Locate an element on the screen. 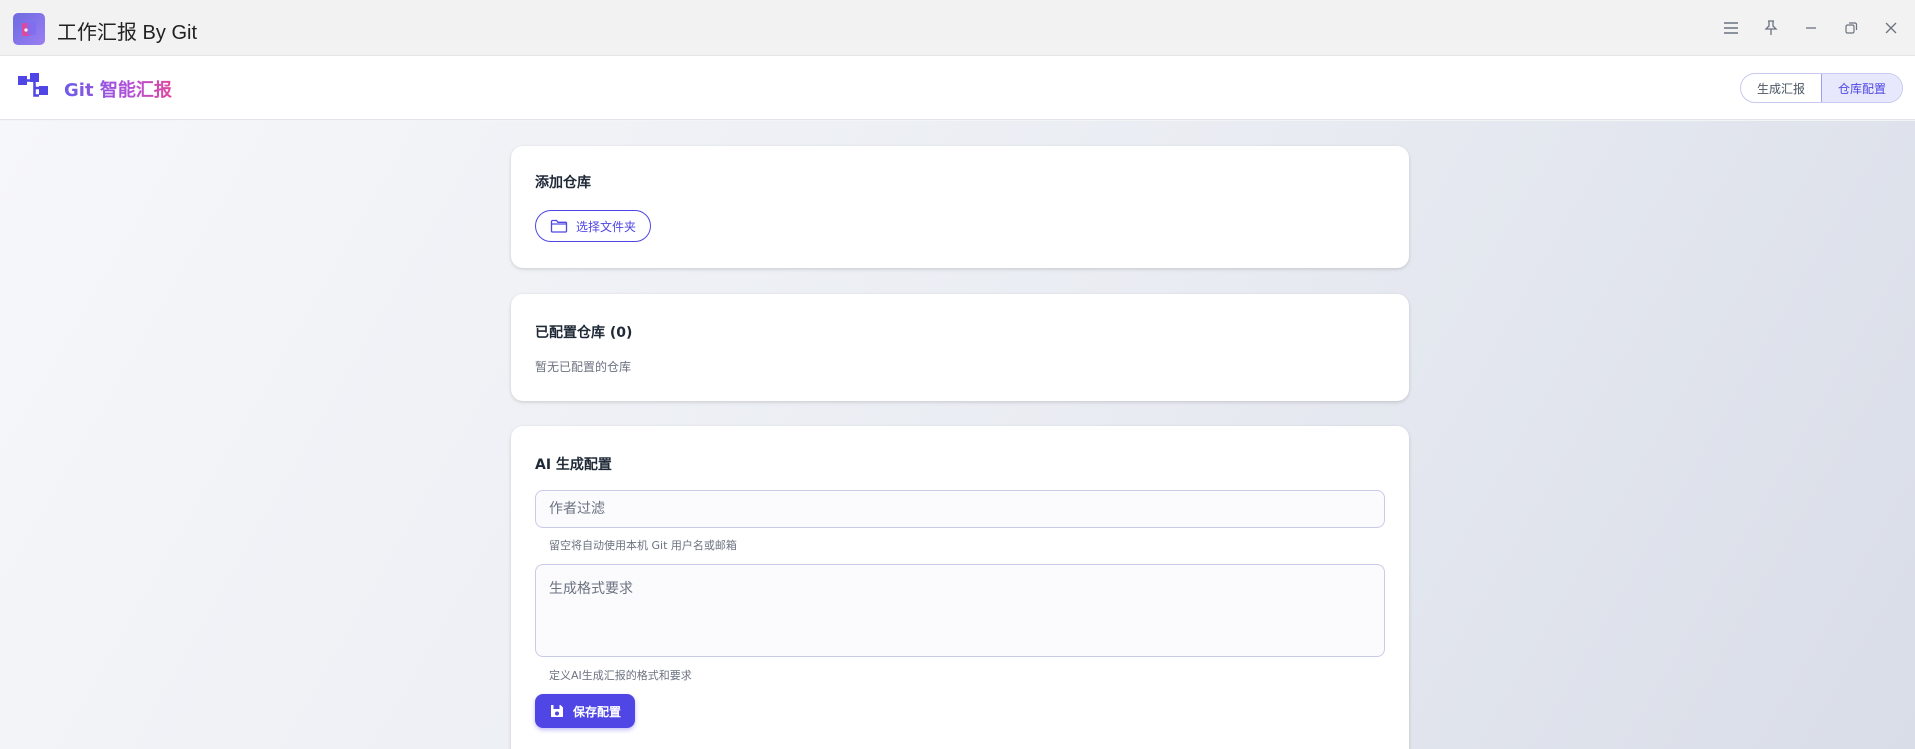  save-config-button: 保存配置 is located at coordinates (585, 711).